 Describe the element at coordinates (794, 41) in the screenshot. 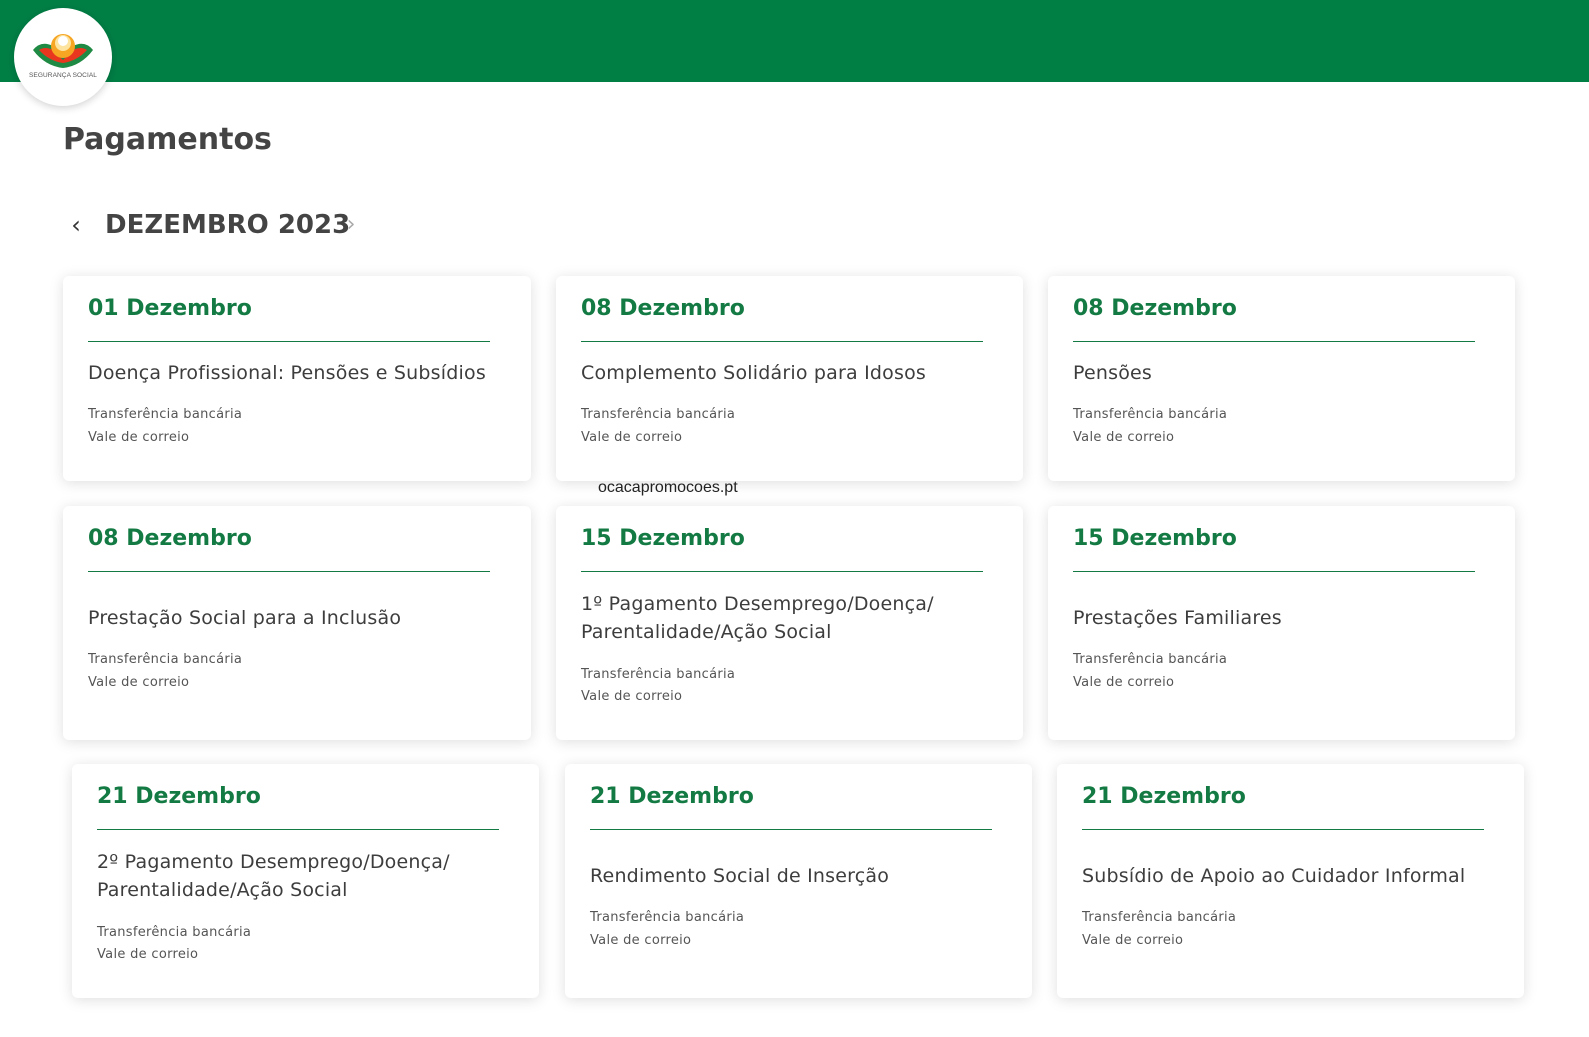

I see `top-header-bar` at that location.